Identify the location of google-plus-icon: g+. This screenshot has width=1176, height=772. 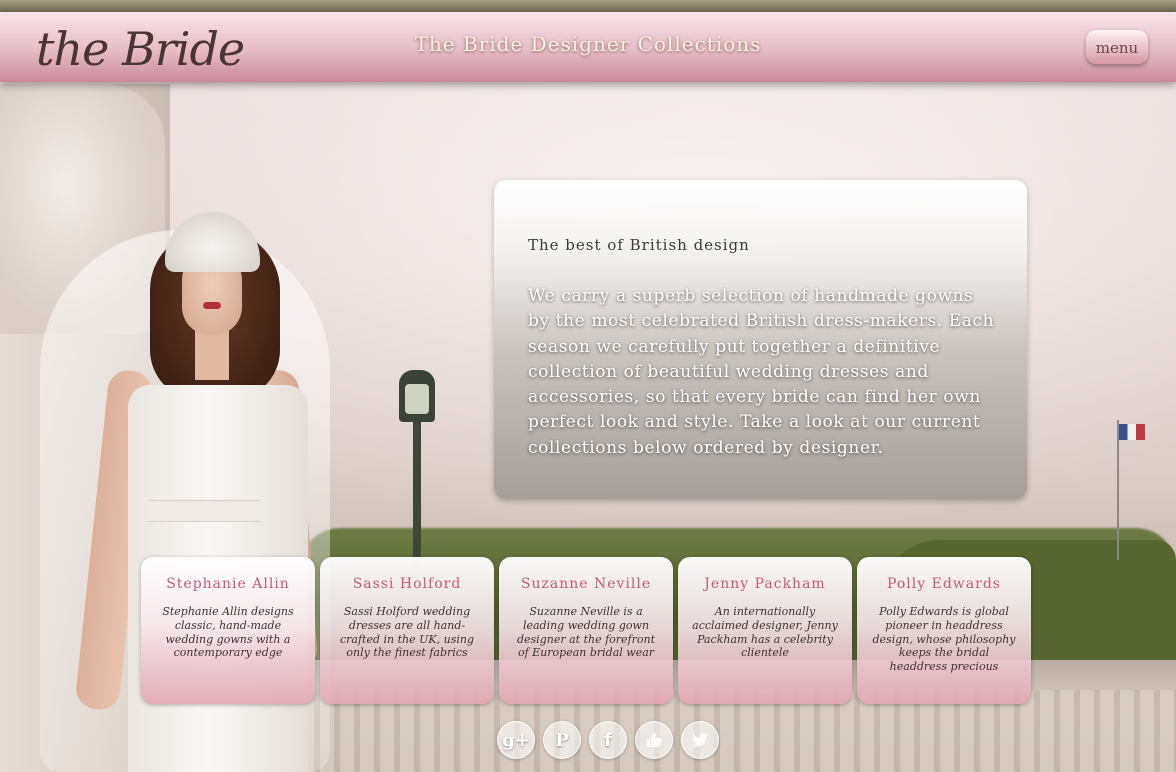
(516, 740).